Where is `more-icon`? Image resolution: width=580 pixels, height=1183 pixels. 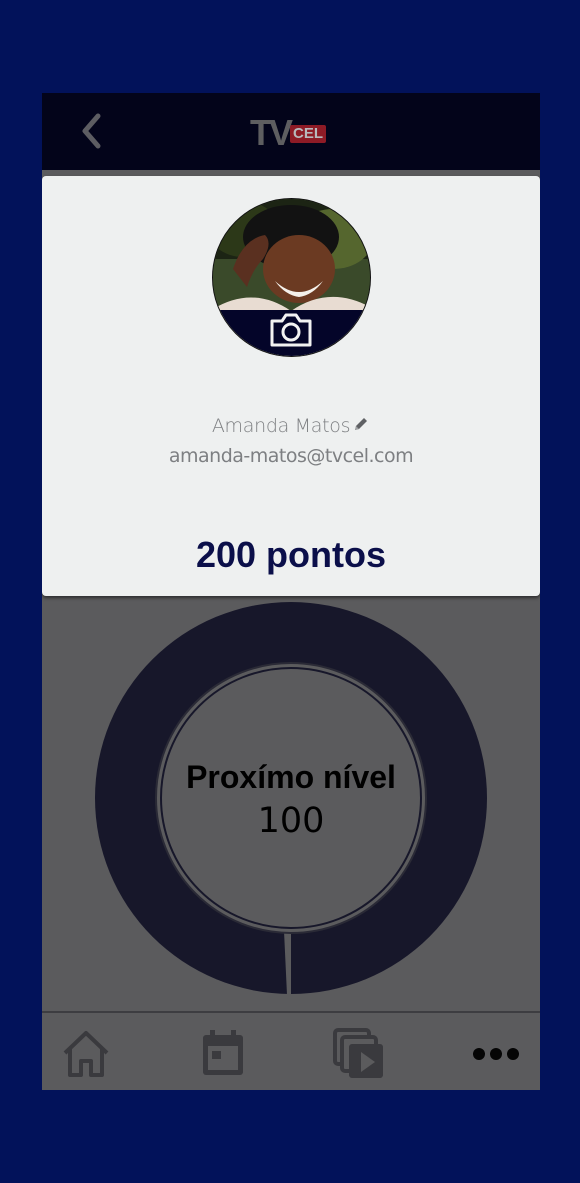 more-icon is located at coordinates (496, 1054).